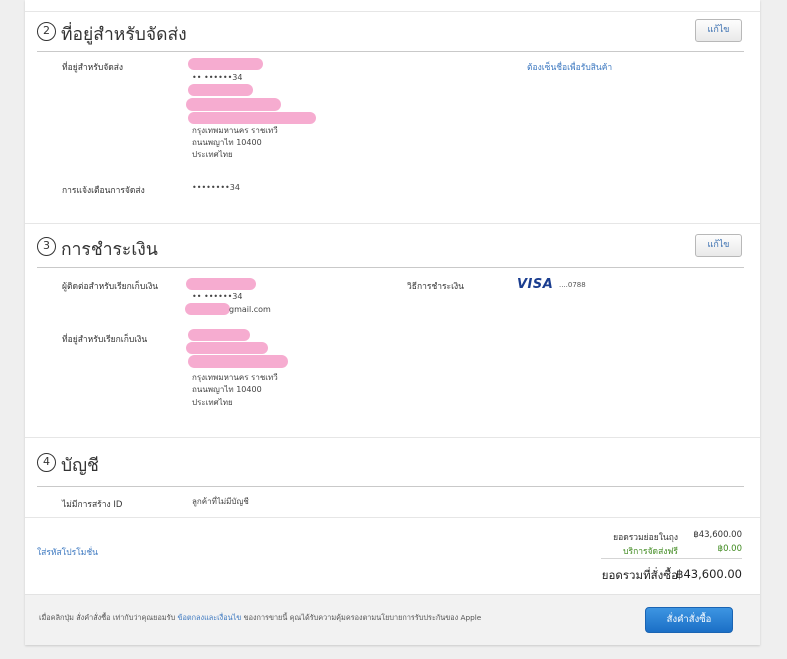 The height and width of the screenshot is (659, 787). Describe the element at coordinates (689, 620) in the screenshot. I see `place-order-button: สั่งคำสั่งซื้อ` at that location.